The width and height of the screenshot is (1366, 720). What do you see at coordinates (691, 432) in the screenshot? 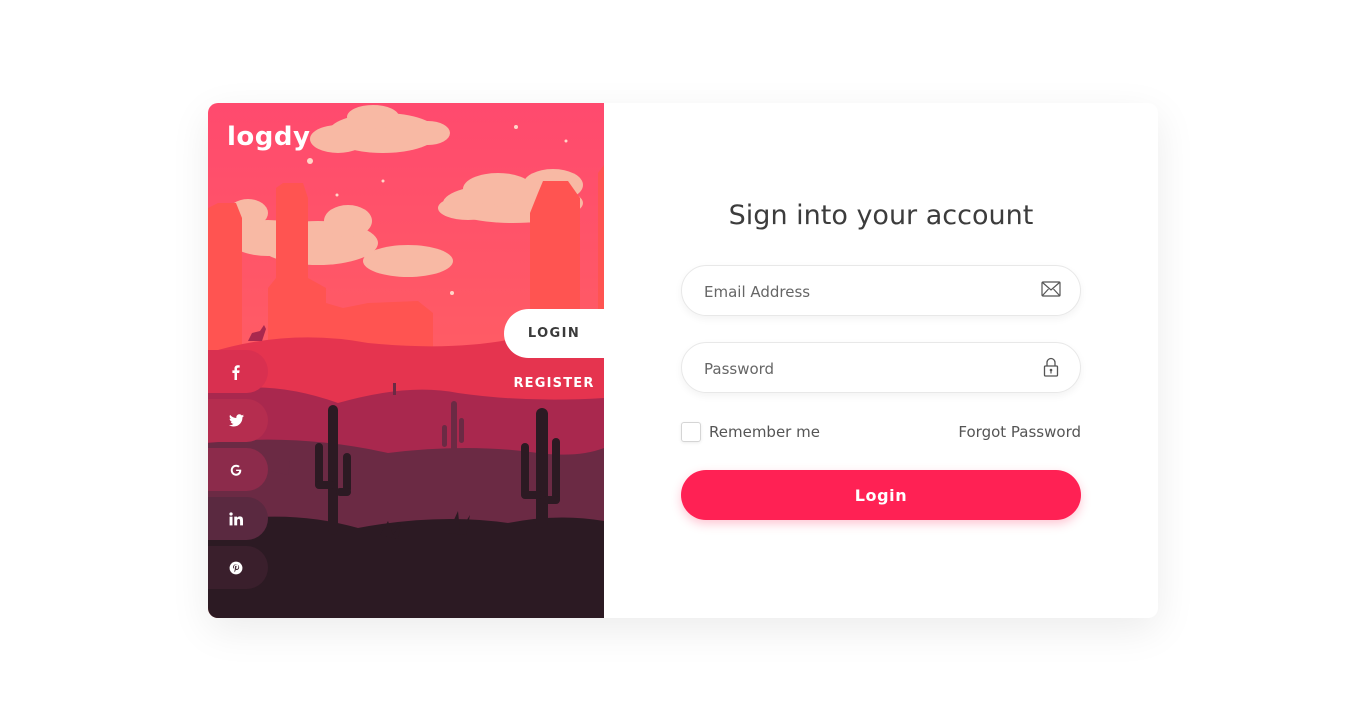
I see `remember-checkbox` at bounding box center [691, 432].